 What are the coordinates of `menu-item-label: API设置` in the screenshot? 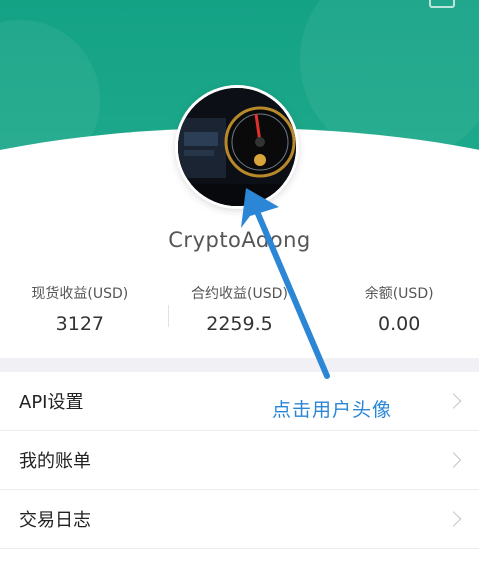 It's located at (51, 402).